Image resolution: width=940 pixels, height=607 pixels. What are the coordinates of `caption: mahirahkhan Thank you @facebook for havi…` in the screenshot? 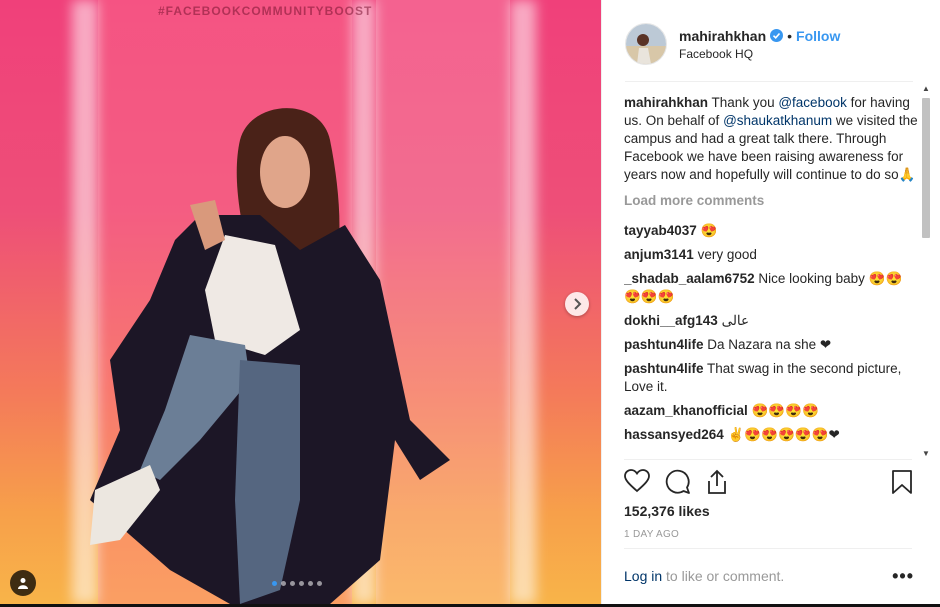 It's located at (771, 139).